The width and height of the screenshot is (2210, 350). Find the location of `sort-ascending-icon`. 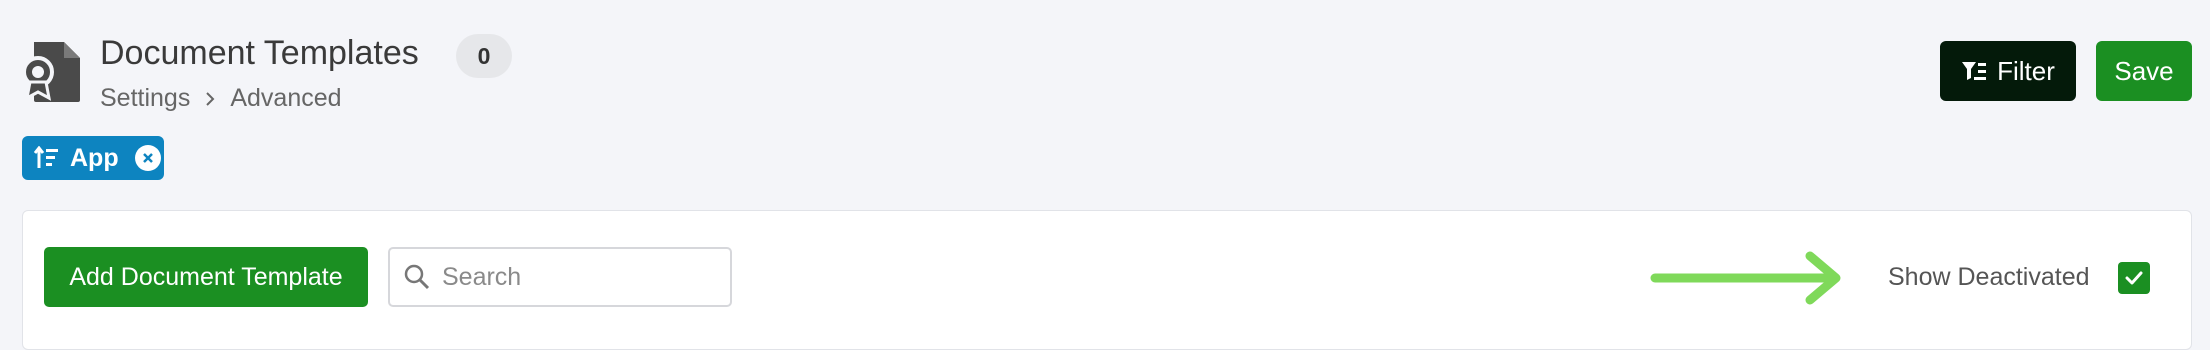

sort-ascending-icon is located at coordinates (46, 157).